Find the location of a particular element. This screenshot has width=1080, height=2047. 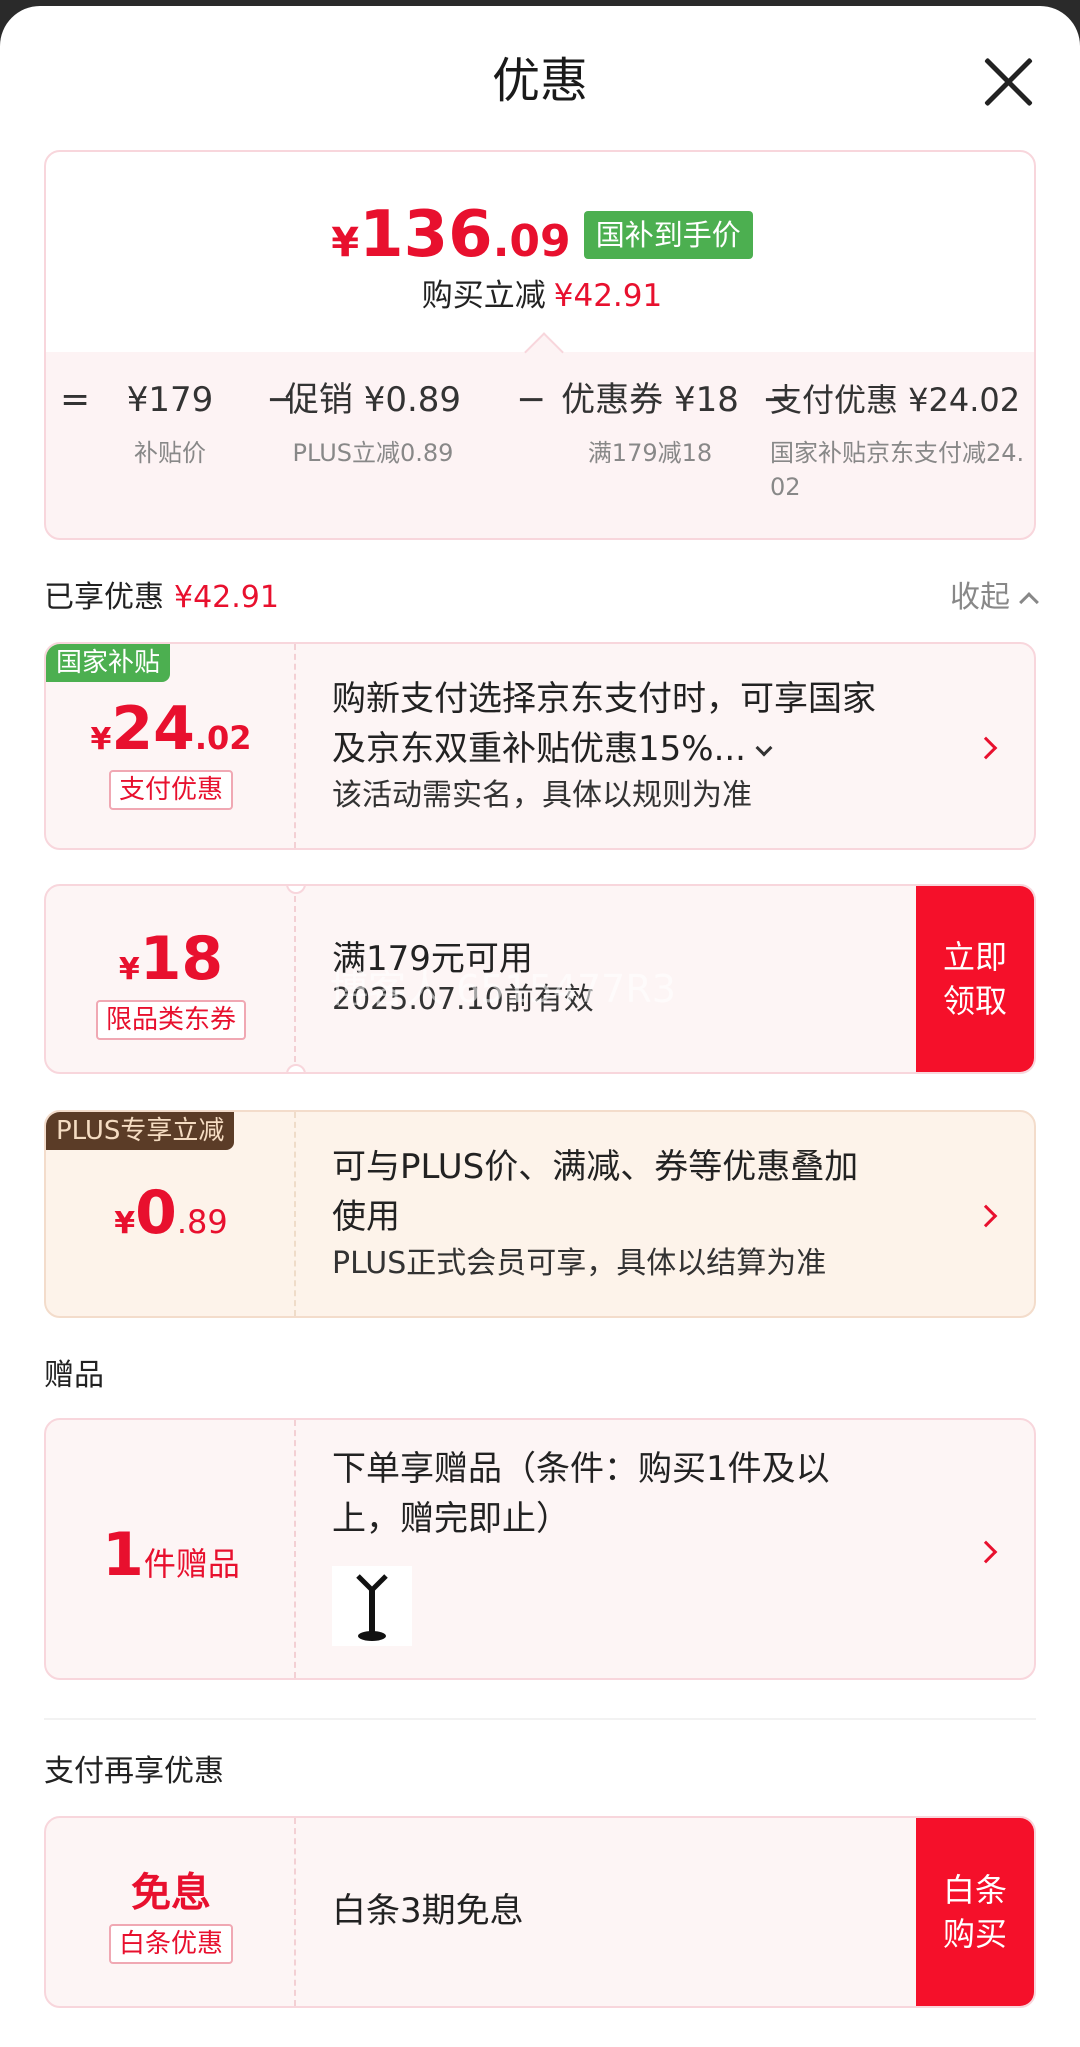

plus-description: 可与PLUS价、满减、券等优惠叠加 使用 PLUS正式会员可享，具体以结算为准 is located at coordinates (595, 1214).